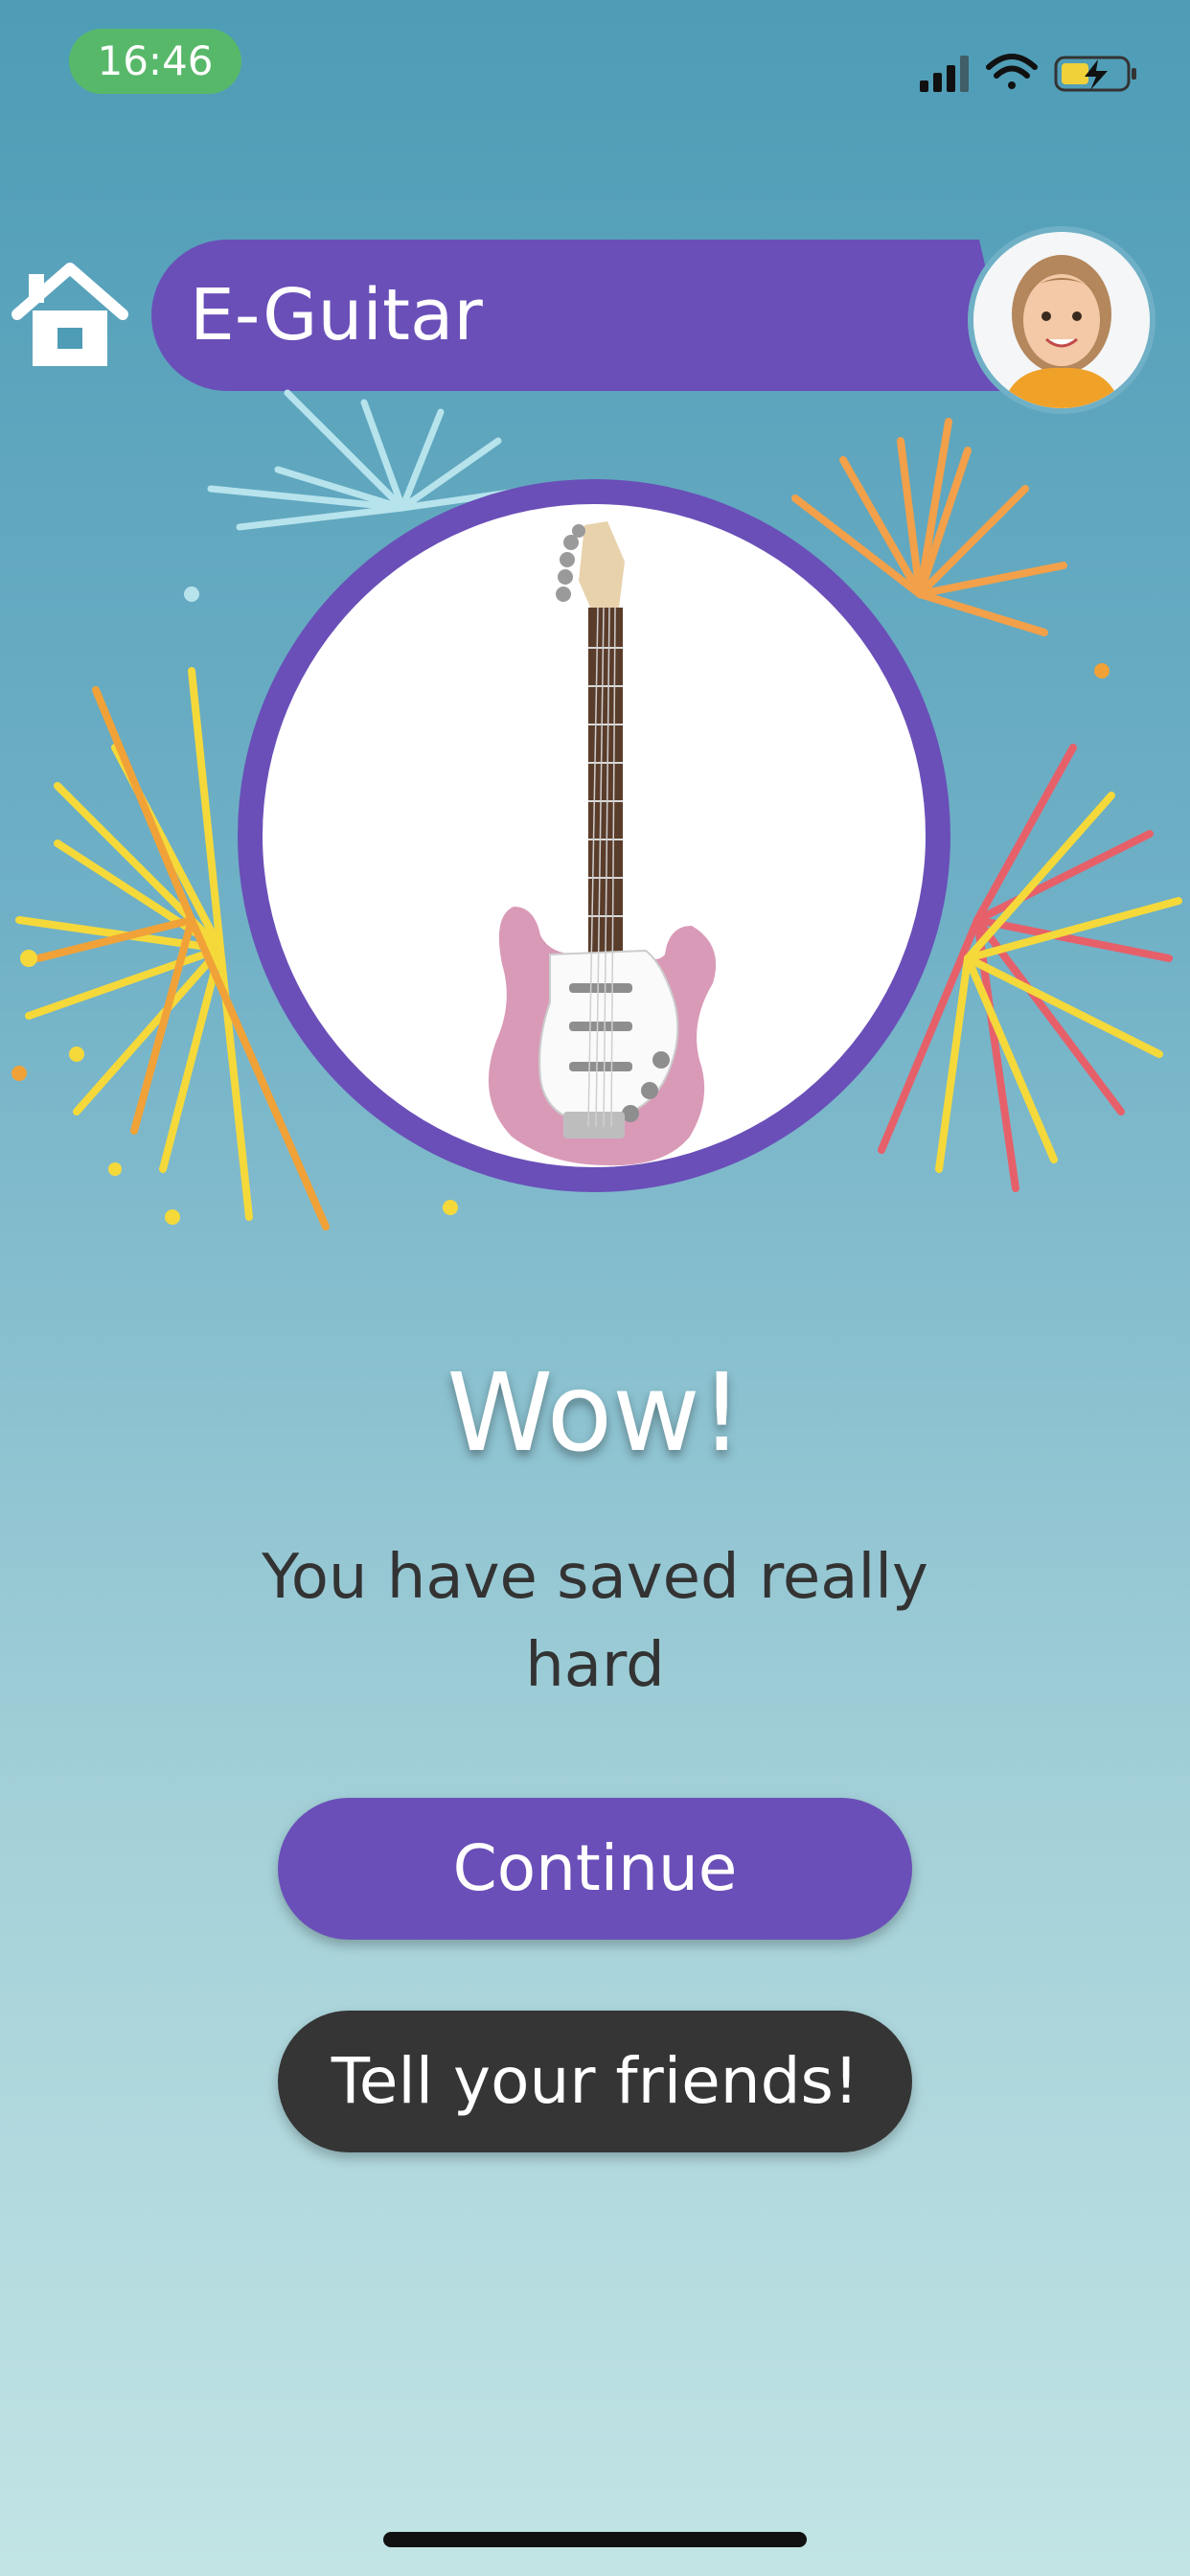 This screenshot has height=2576, width=1190. I want to click on home-icon, so click(70, 314).